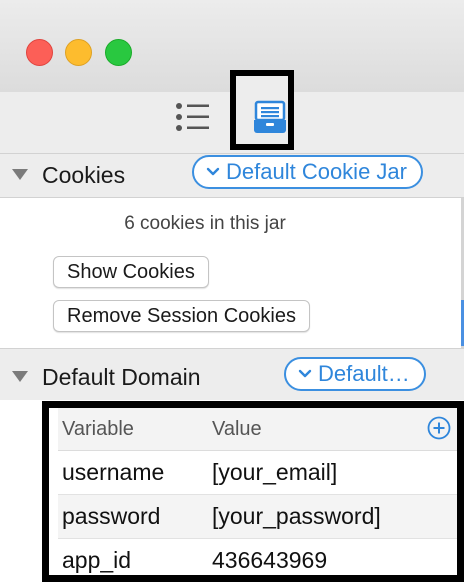 The image size is (464, 582). What do you see at coordinates (269, 560) in the screenshot?
I see `value-cell: 436643969` at bounding box center [269, 560].